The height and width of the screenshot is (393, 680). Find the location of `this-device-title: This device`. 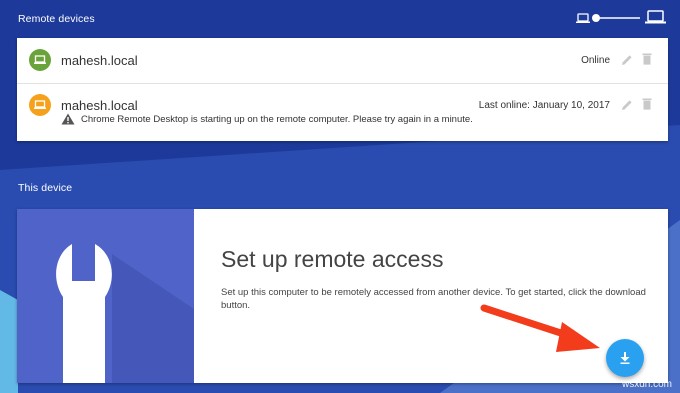

this-device-title: This device is located at coordinates (45, 188).